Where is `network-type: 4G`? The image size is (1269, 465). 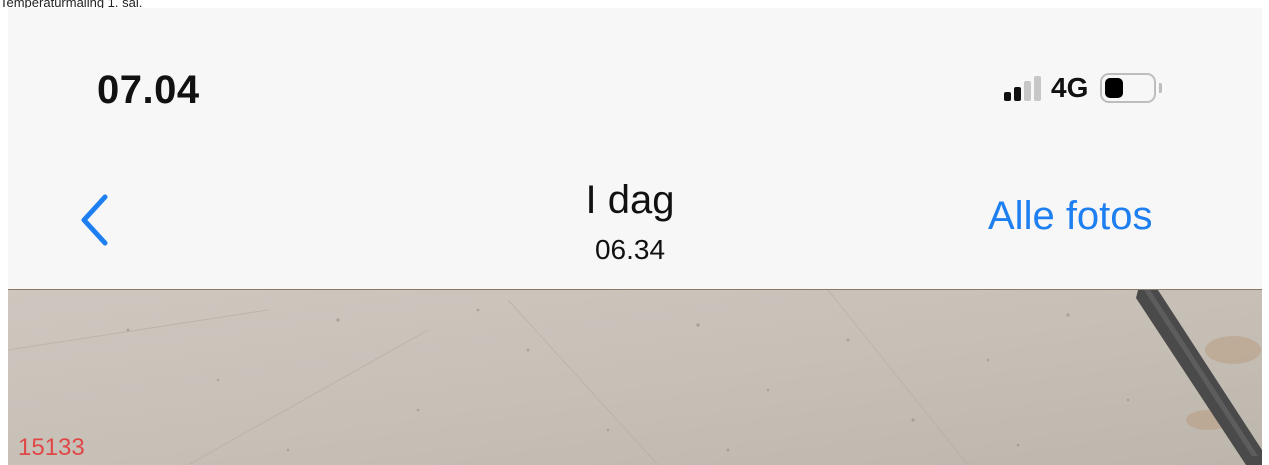 network-type: 4G is located at coordinates (1070, 87).